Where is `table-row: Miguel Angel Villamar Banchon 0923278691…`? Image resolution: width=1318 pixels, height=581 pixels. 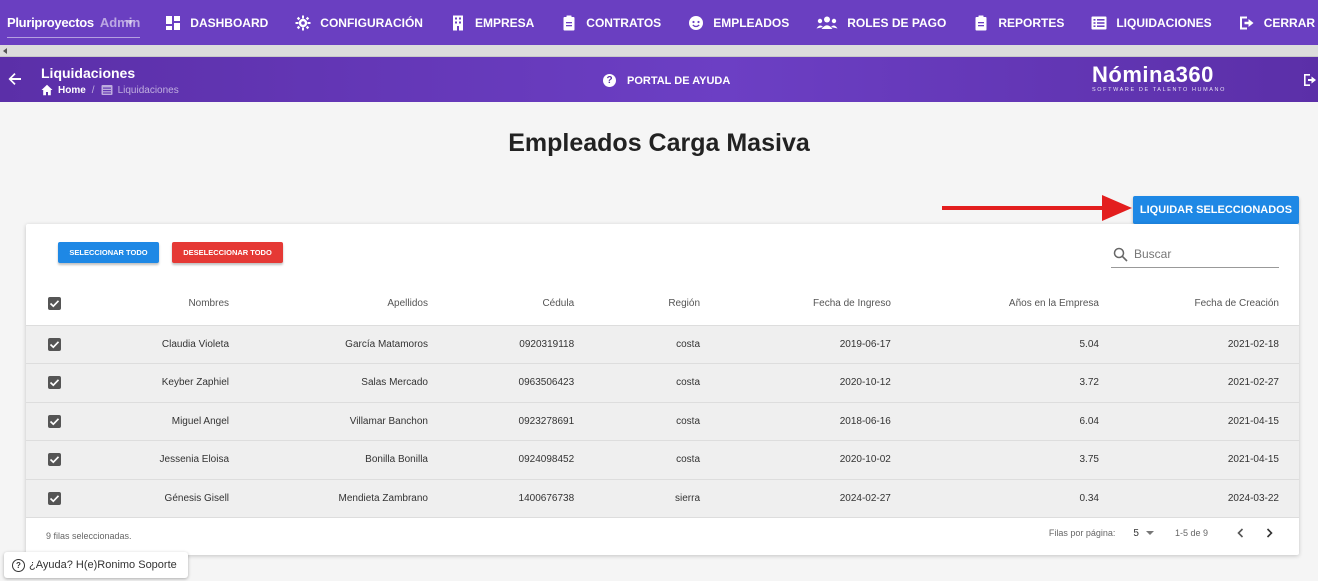
table-row: Miguel Angel Villamar Banchon 0923278691… is located at coordinates (662, 421).